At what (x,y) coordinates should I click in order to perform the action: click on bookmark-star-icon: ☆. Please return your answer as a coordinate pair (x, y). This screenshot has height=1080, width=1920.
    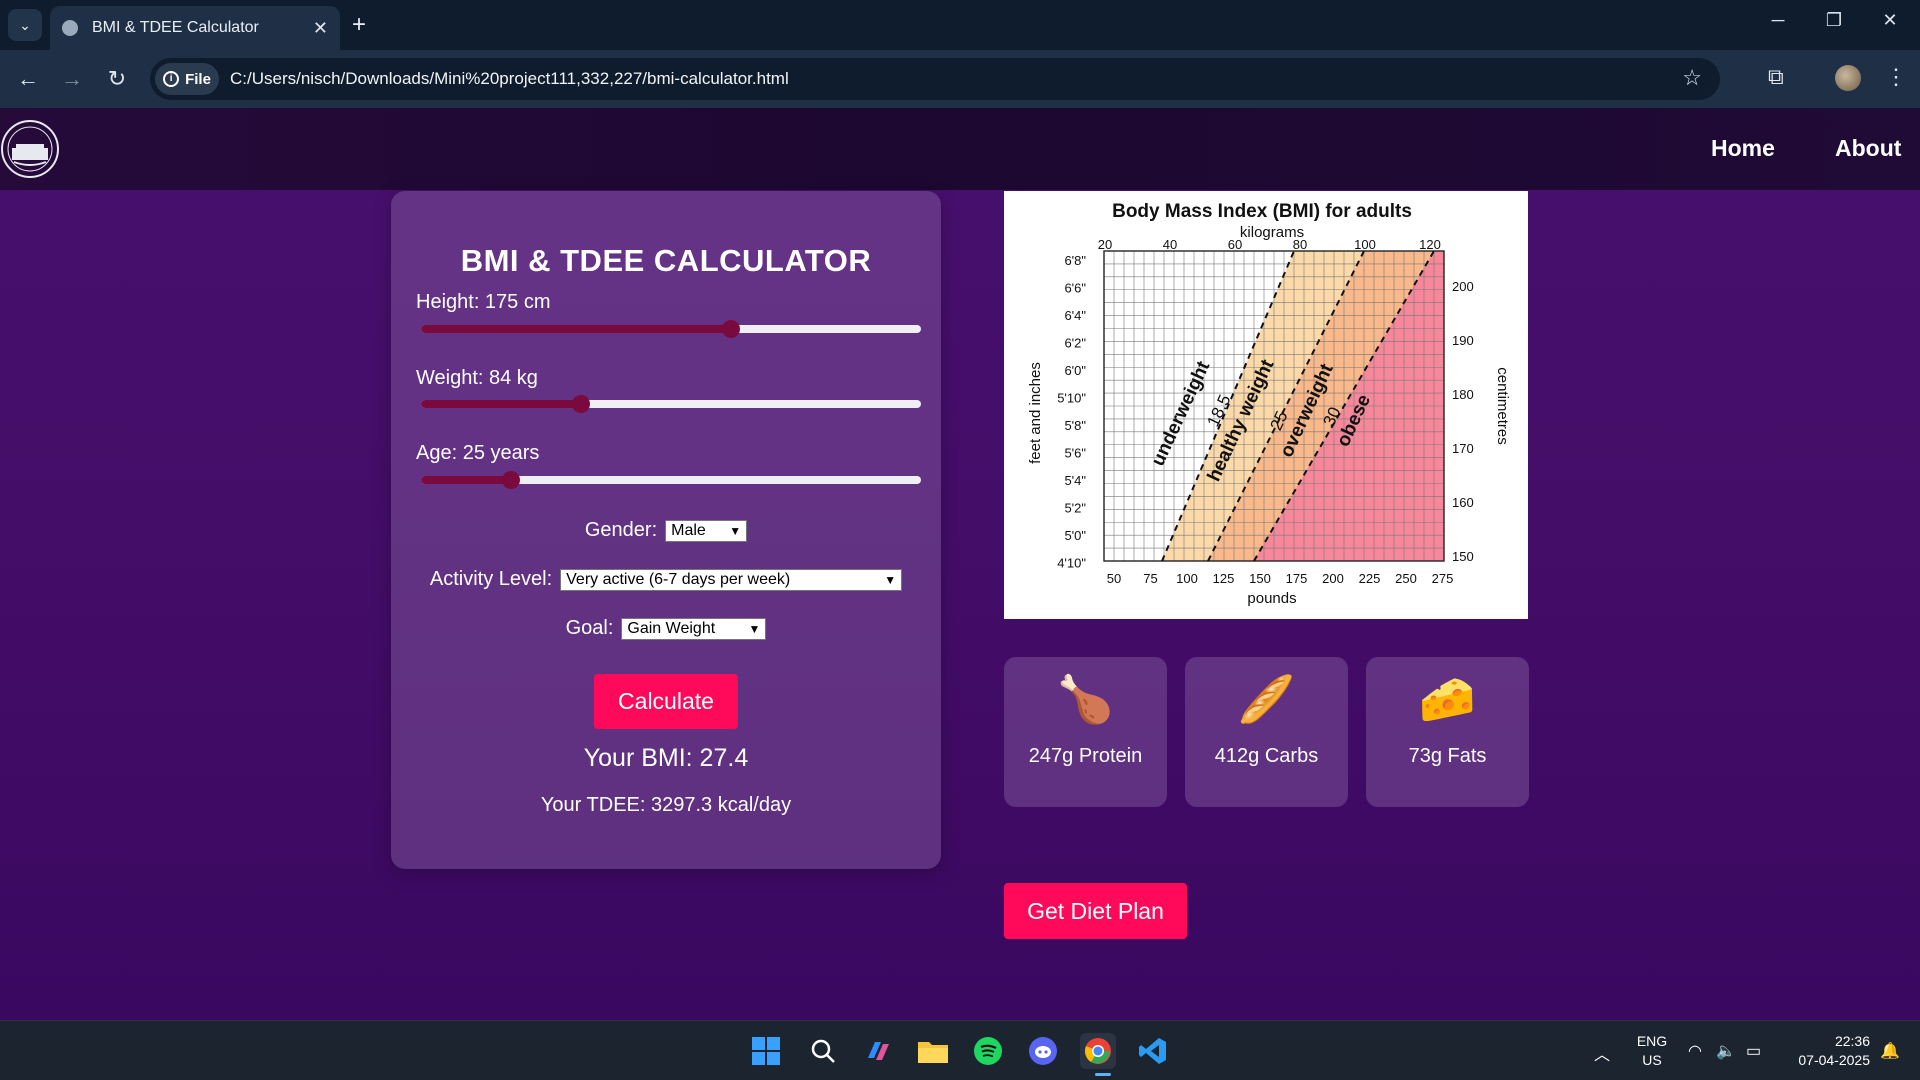
    Looking at the image, I should click on (1692, 78).